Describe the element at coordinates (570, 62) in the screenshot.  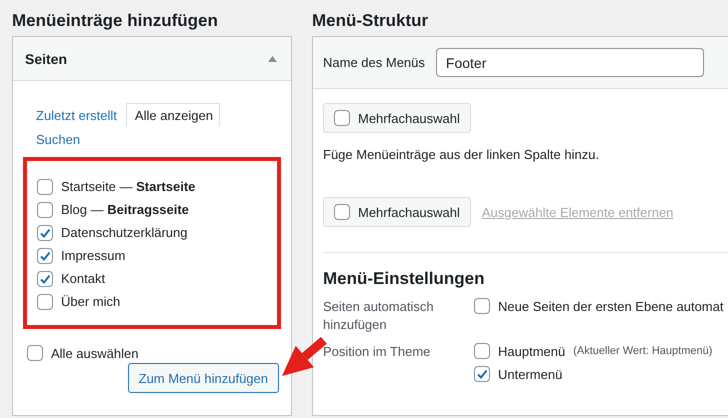
I see `menu-name-field: Footer` at that location.